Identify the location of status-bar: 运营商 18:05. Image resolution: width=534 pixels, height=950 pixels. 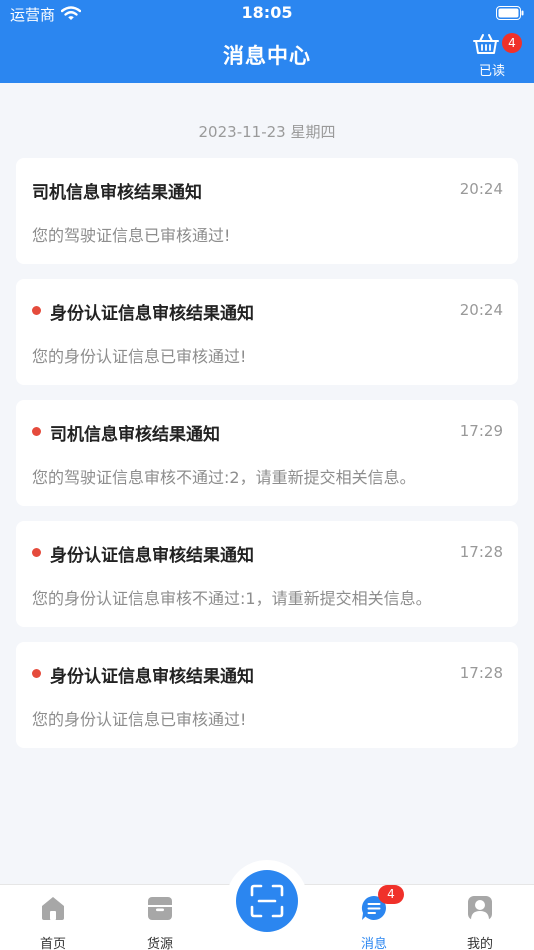
(267, 14).